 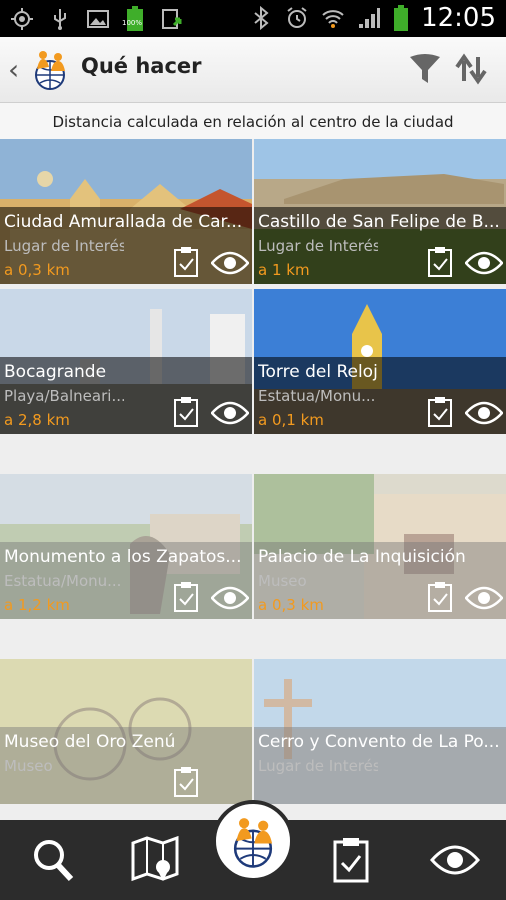 I want to click on bluetooth-icon, so click(x=261, y=18).